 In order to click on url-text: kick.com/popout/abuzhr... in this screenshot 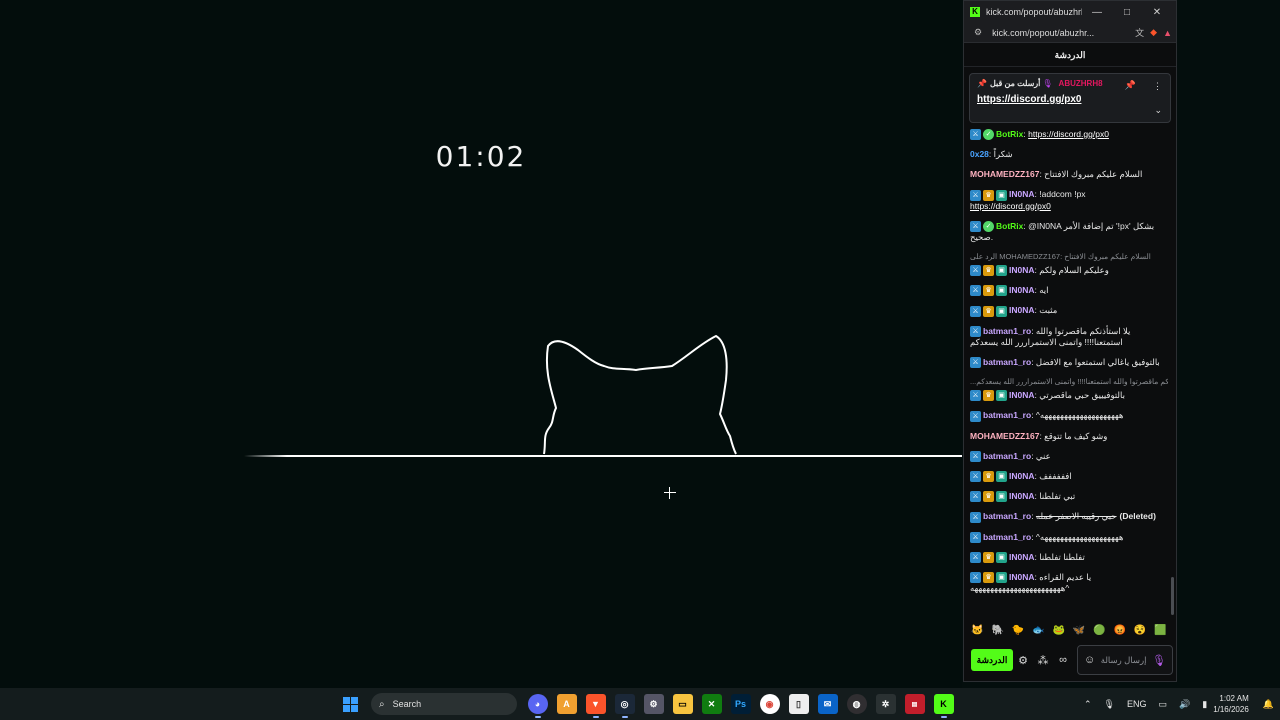, I will do `click(1060, 33)`.